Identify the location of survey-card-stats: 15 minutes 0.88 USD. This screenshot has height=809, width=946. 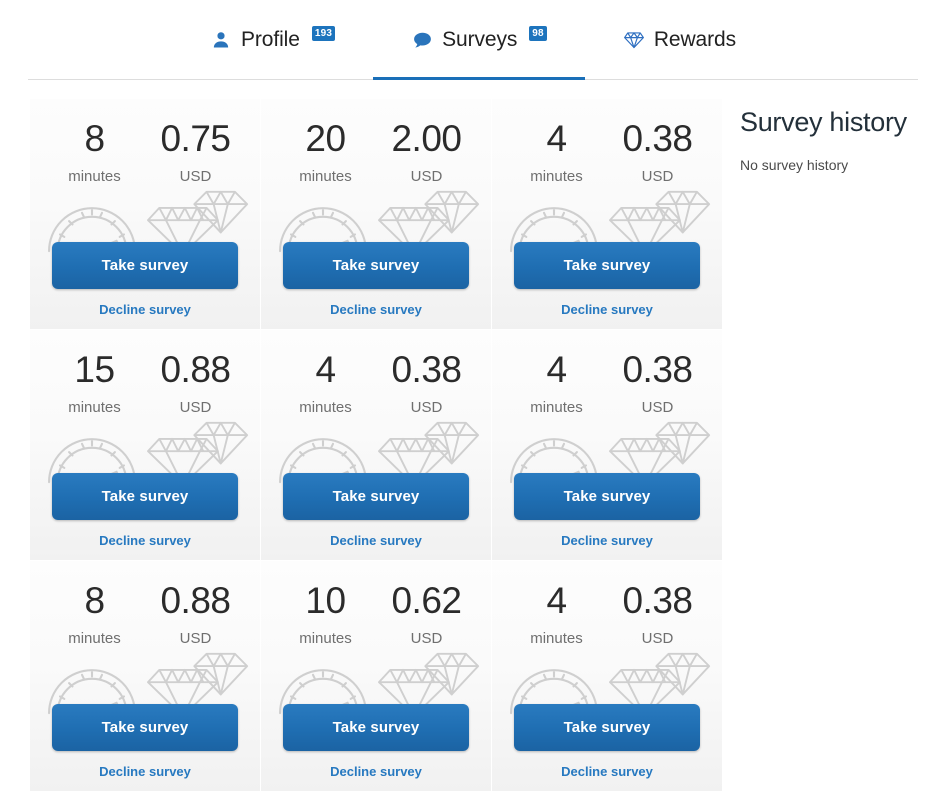
(145, 383).